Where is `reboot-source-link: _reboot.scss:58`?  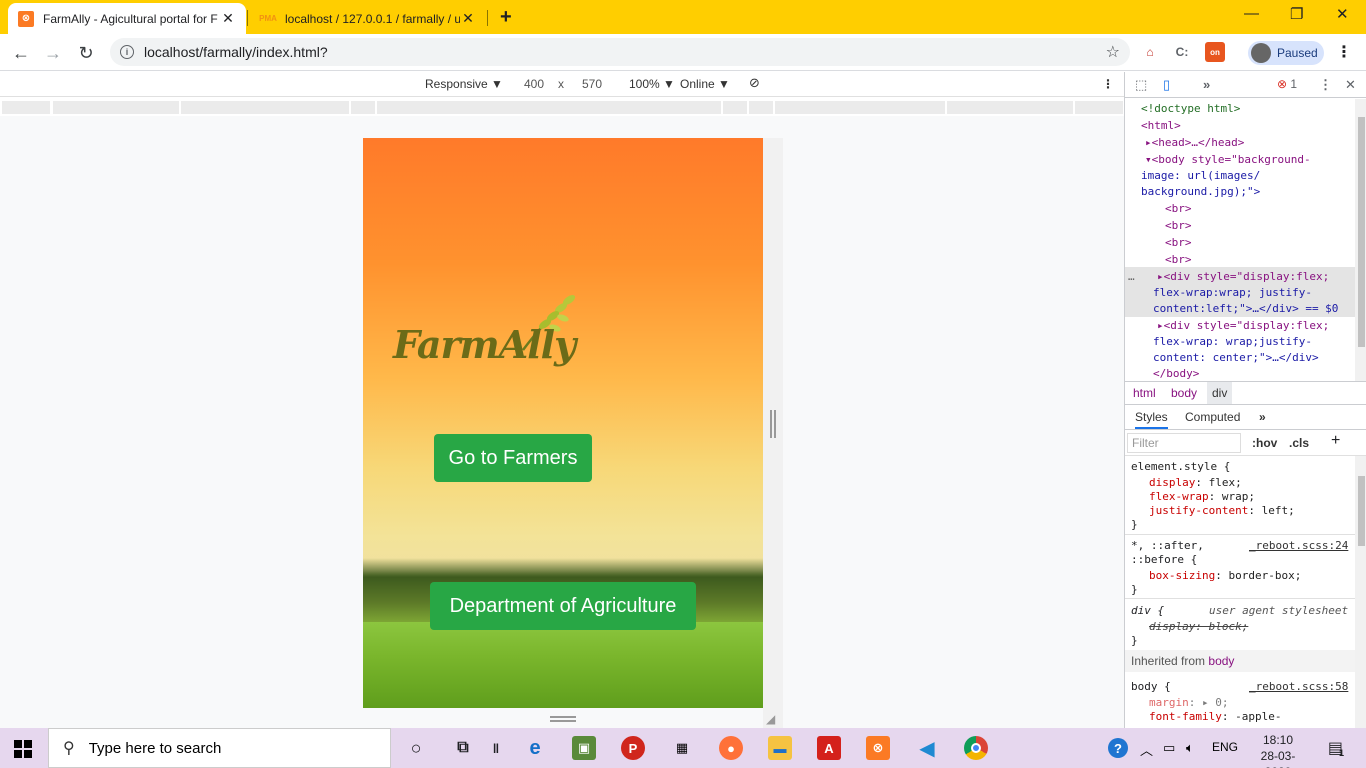 reboot-source-link: _reboot.scss:58 is located at coordinates (1298, 687).